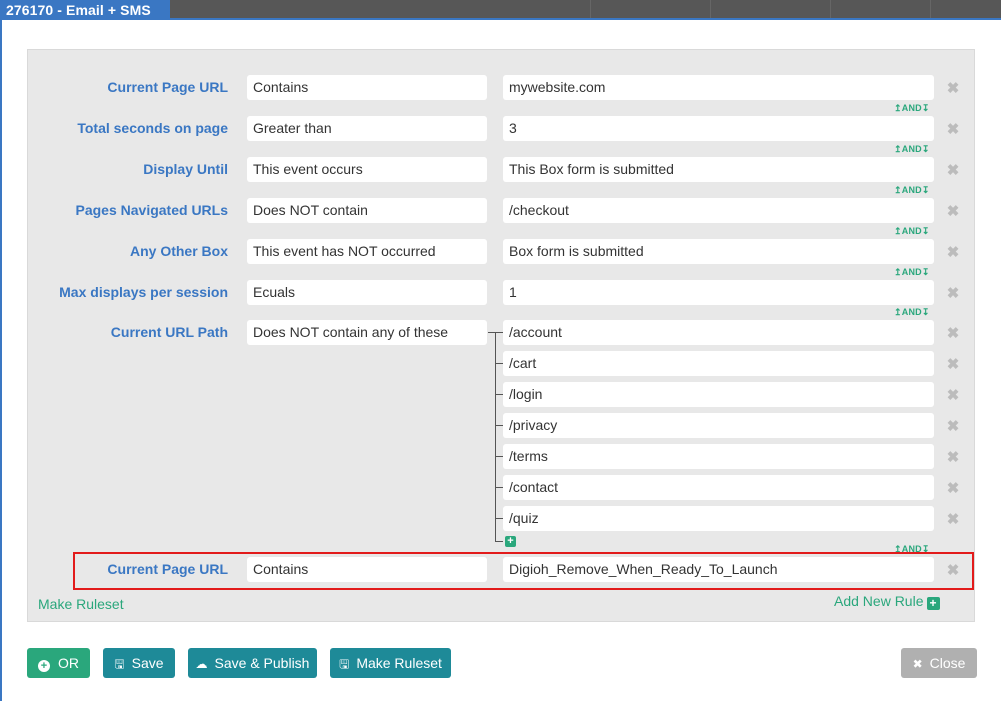 The height and width of the screenshot is (701, 1001). Describe the element at coordinates (718, 292) in the screenshot. I see `rule-value-input: 1` at that location.